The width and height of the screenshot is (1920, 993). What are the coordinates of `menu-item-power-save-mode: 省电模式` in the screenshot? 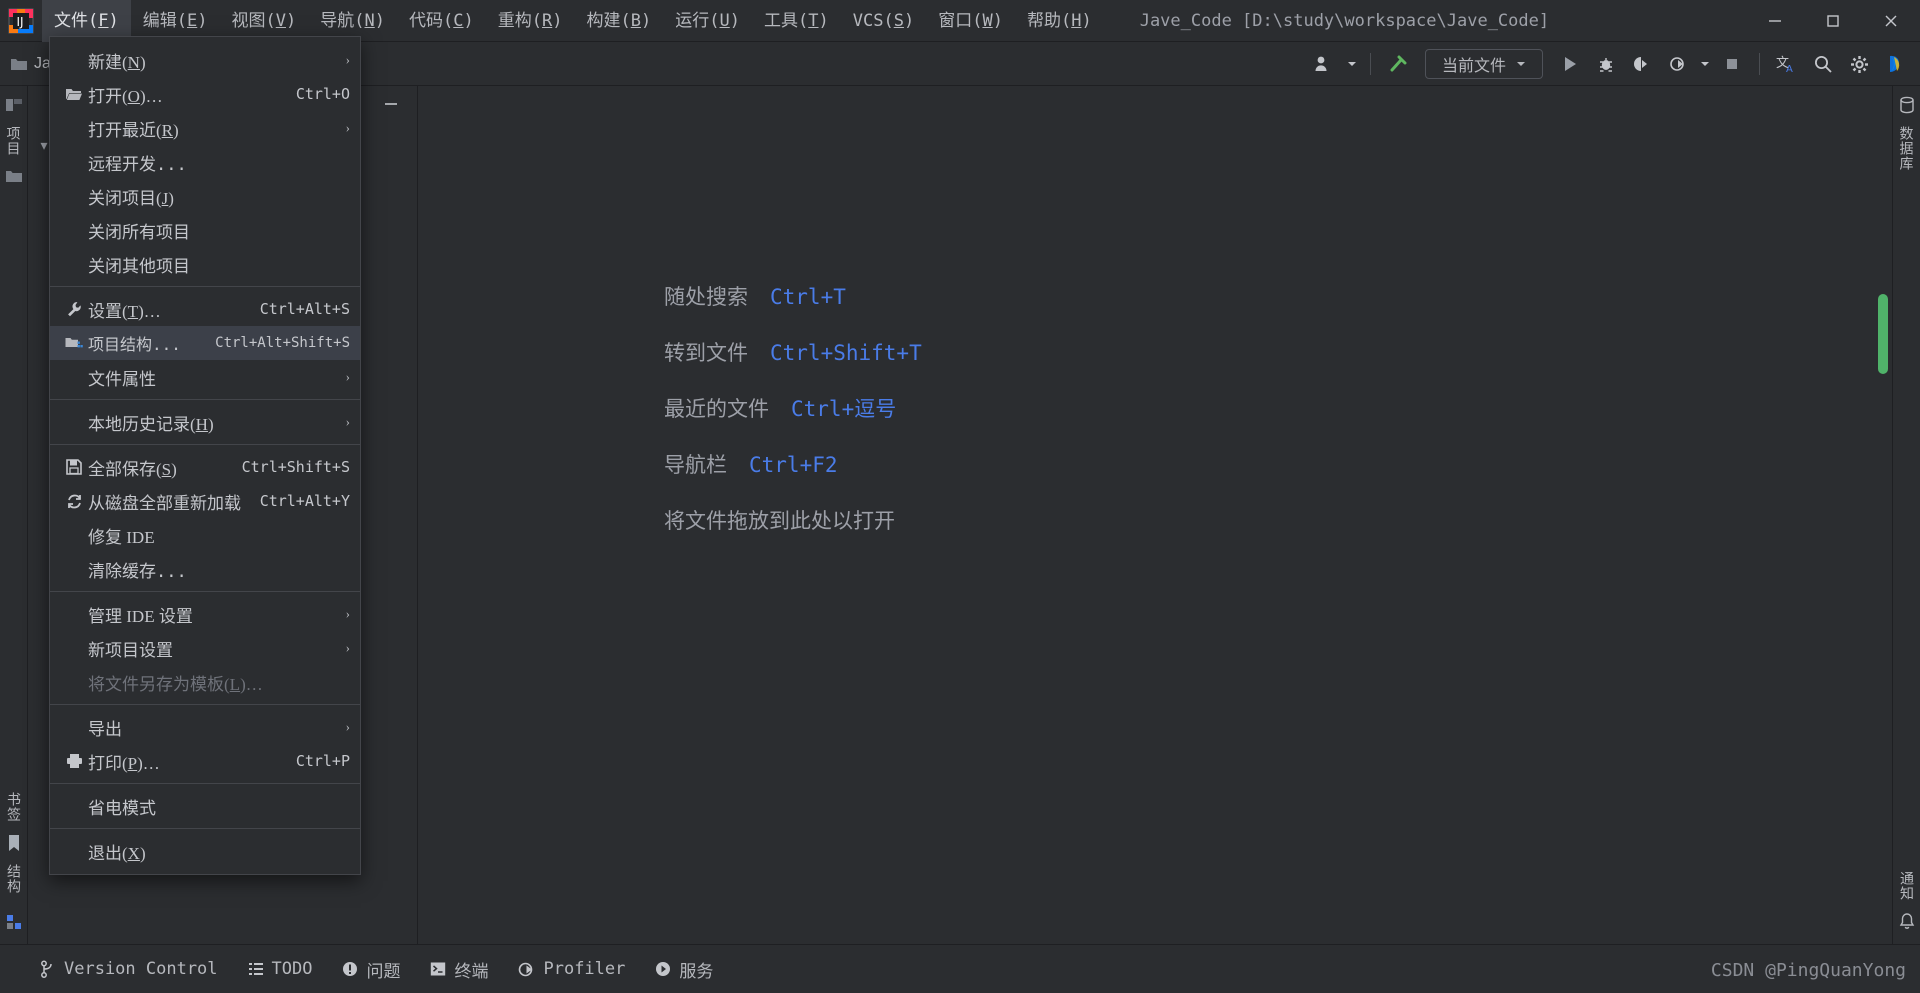 It's located at (205, 806).